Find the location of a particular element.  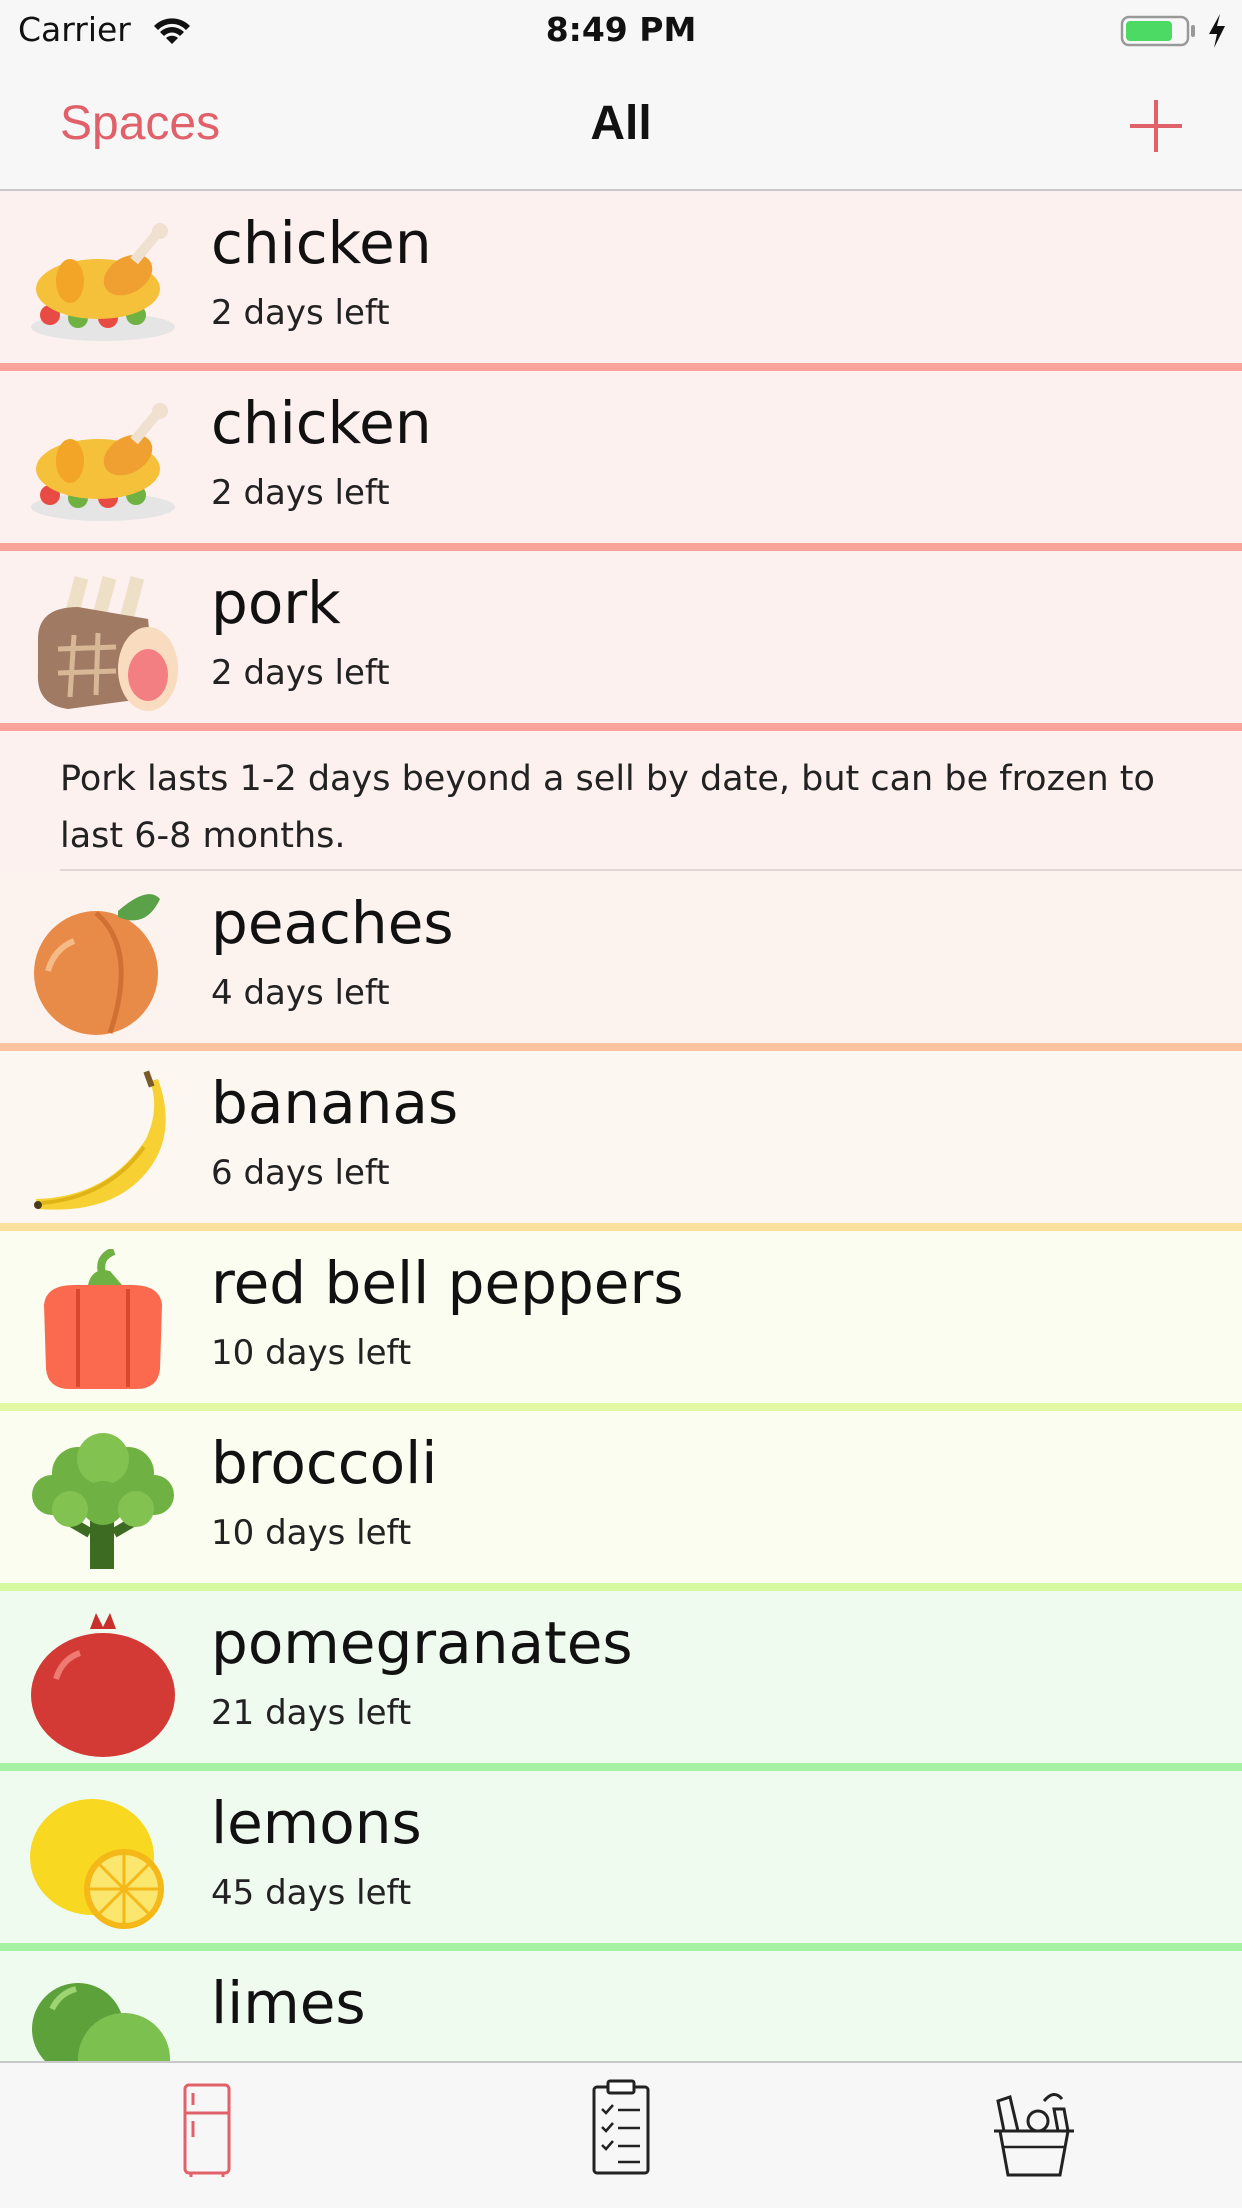

clipboard-icon is located at coordinates (621, 2127).